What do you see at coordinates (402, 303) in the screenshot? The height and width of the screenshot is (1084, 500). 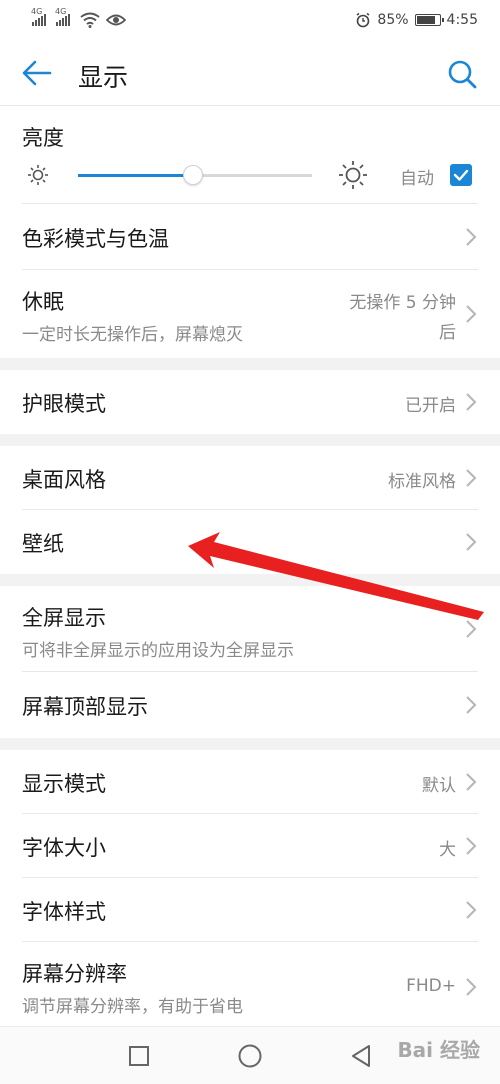 I see `sleep-value-line1: 无操作 5 分钟` at bounding box center [402, 303].